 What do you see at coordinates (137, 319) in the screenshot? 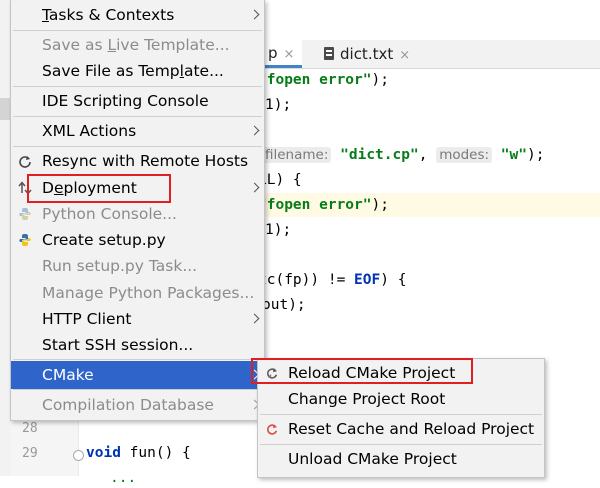
I see `menu-item-http-client: HTTP Client` at bounding box center [137, 319].